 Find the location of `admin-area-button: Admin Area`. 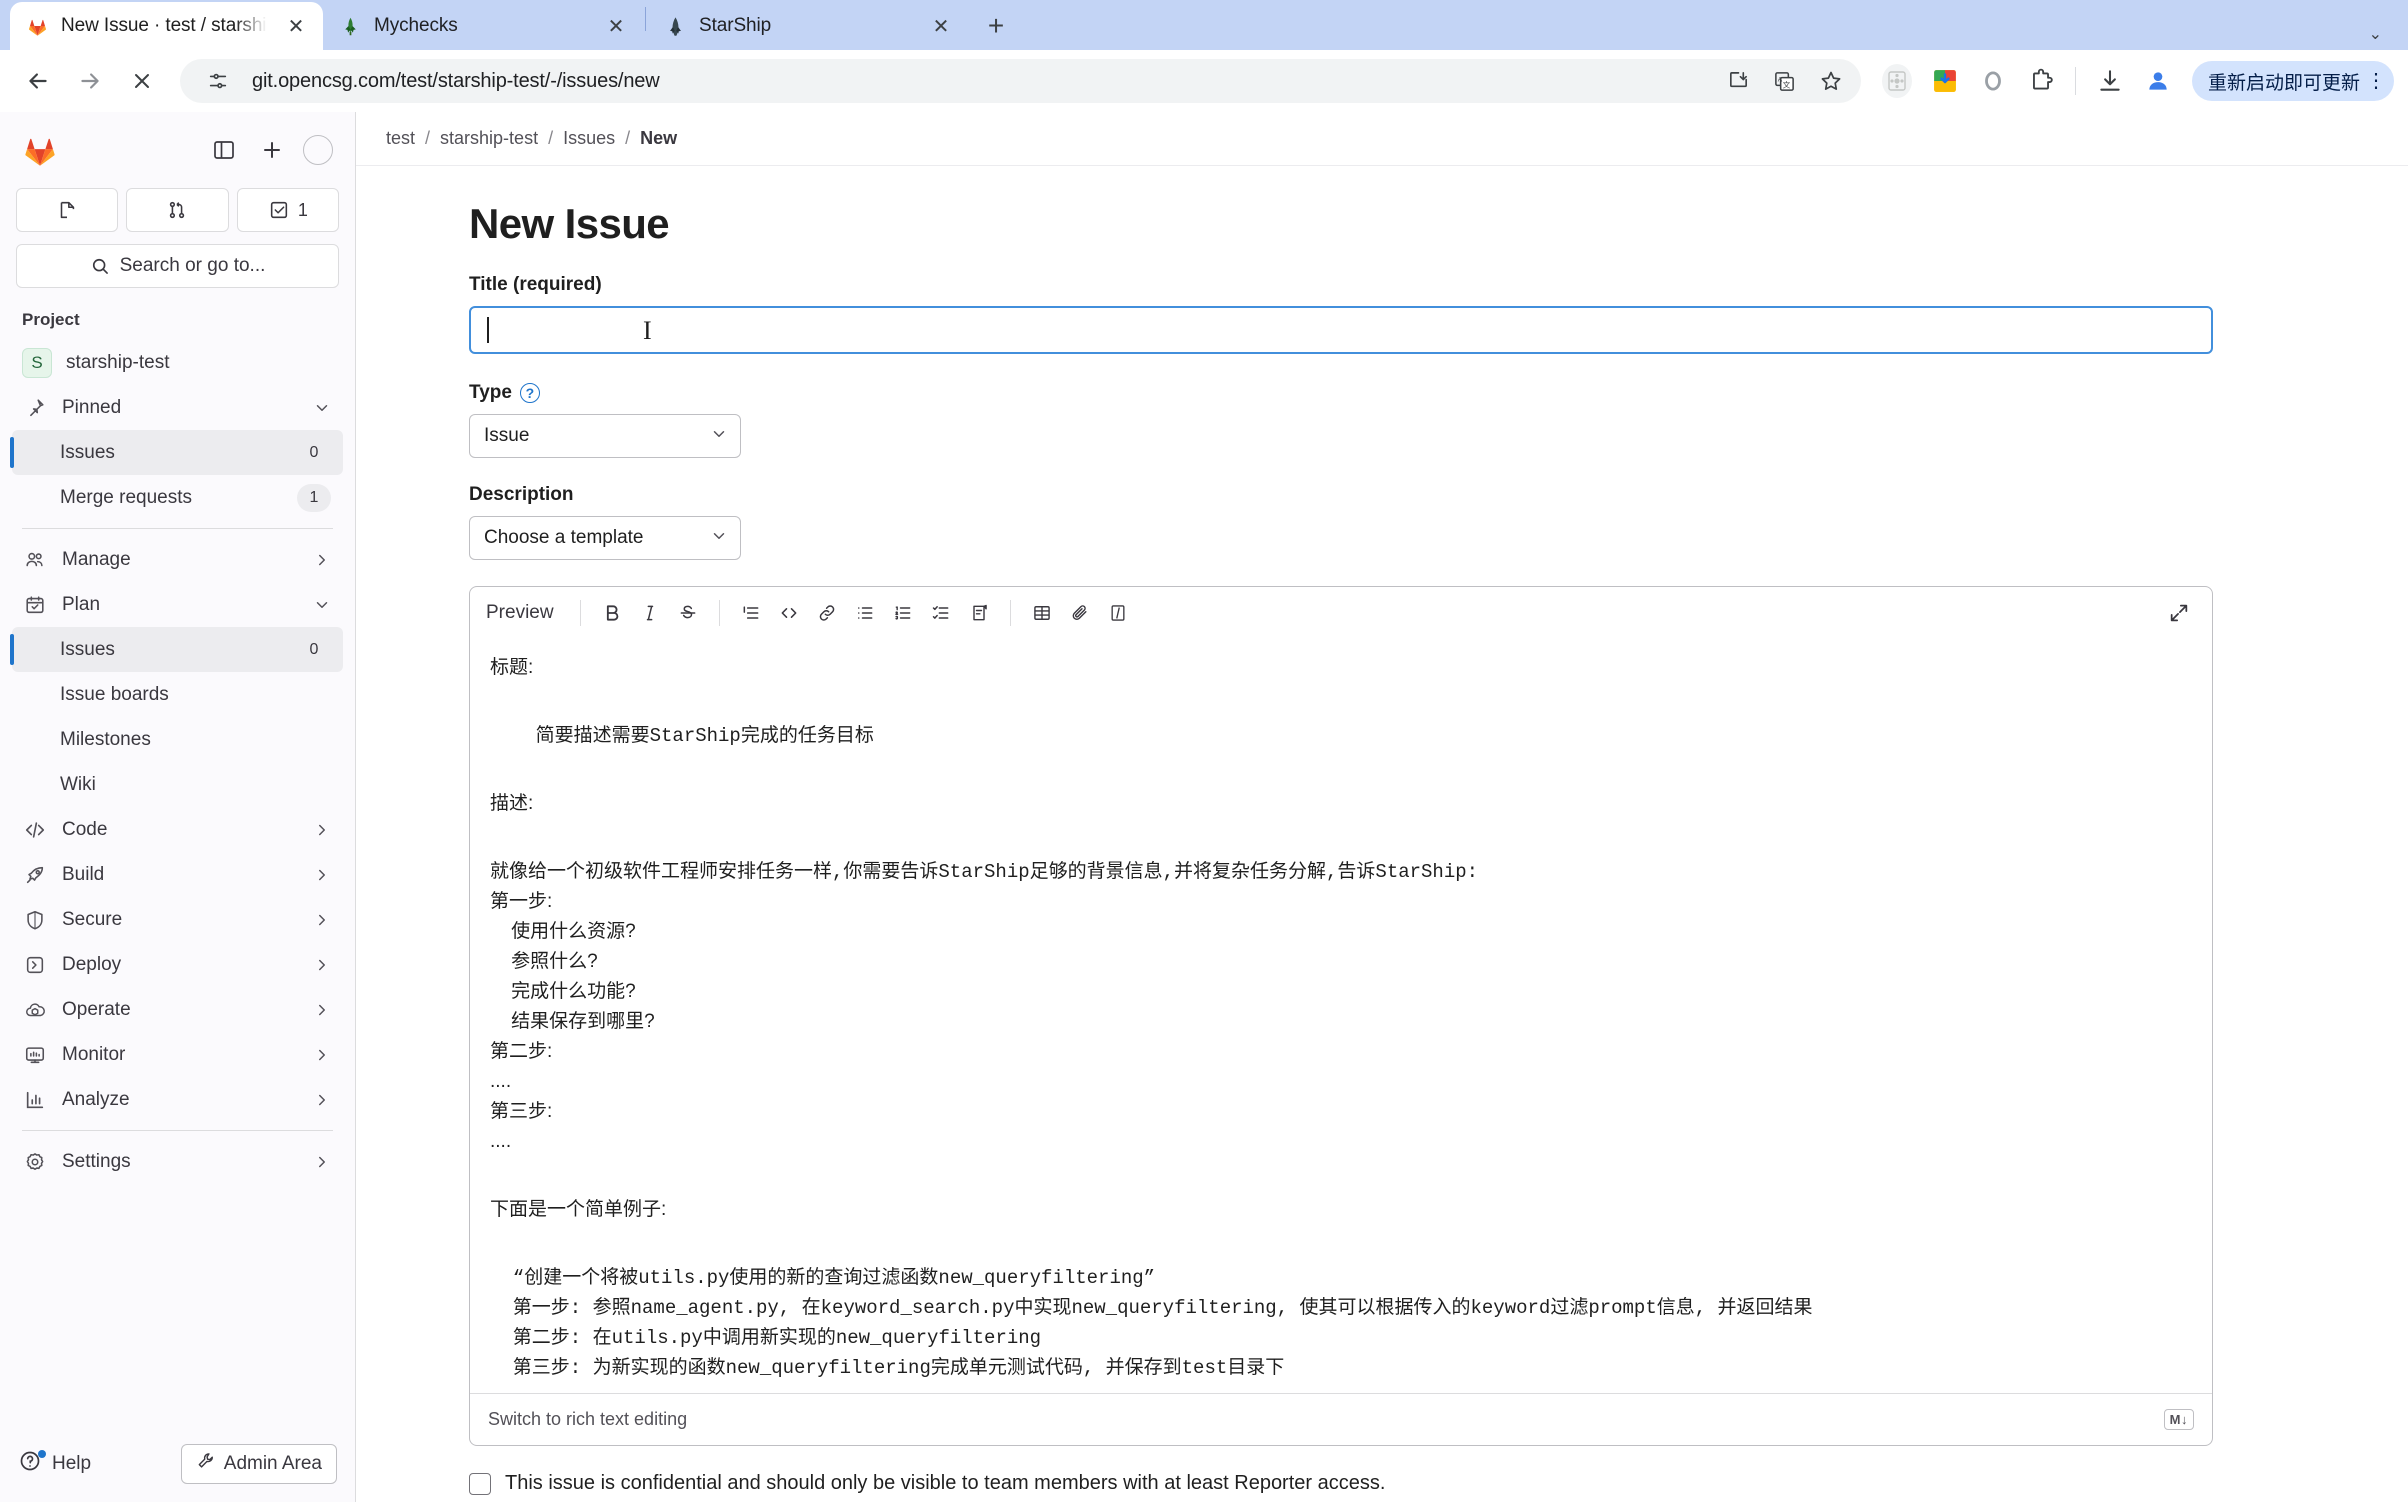

admin-area-button: Admin Area is located at coordinates (258, 1464).